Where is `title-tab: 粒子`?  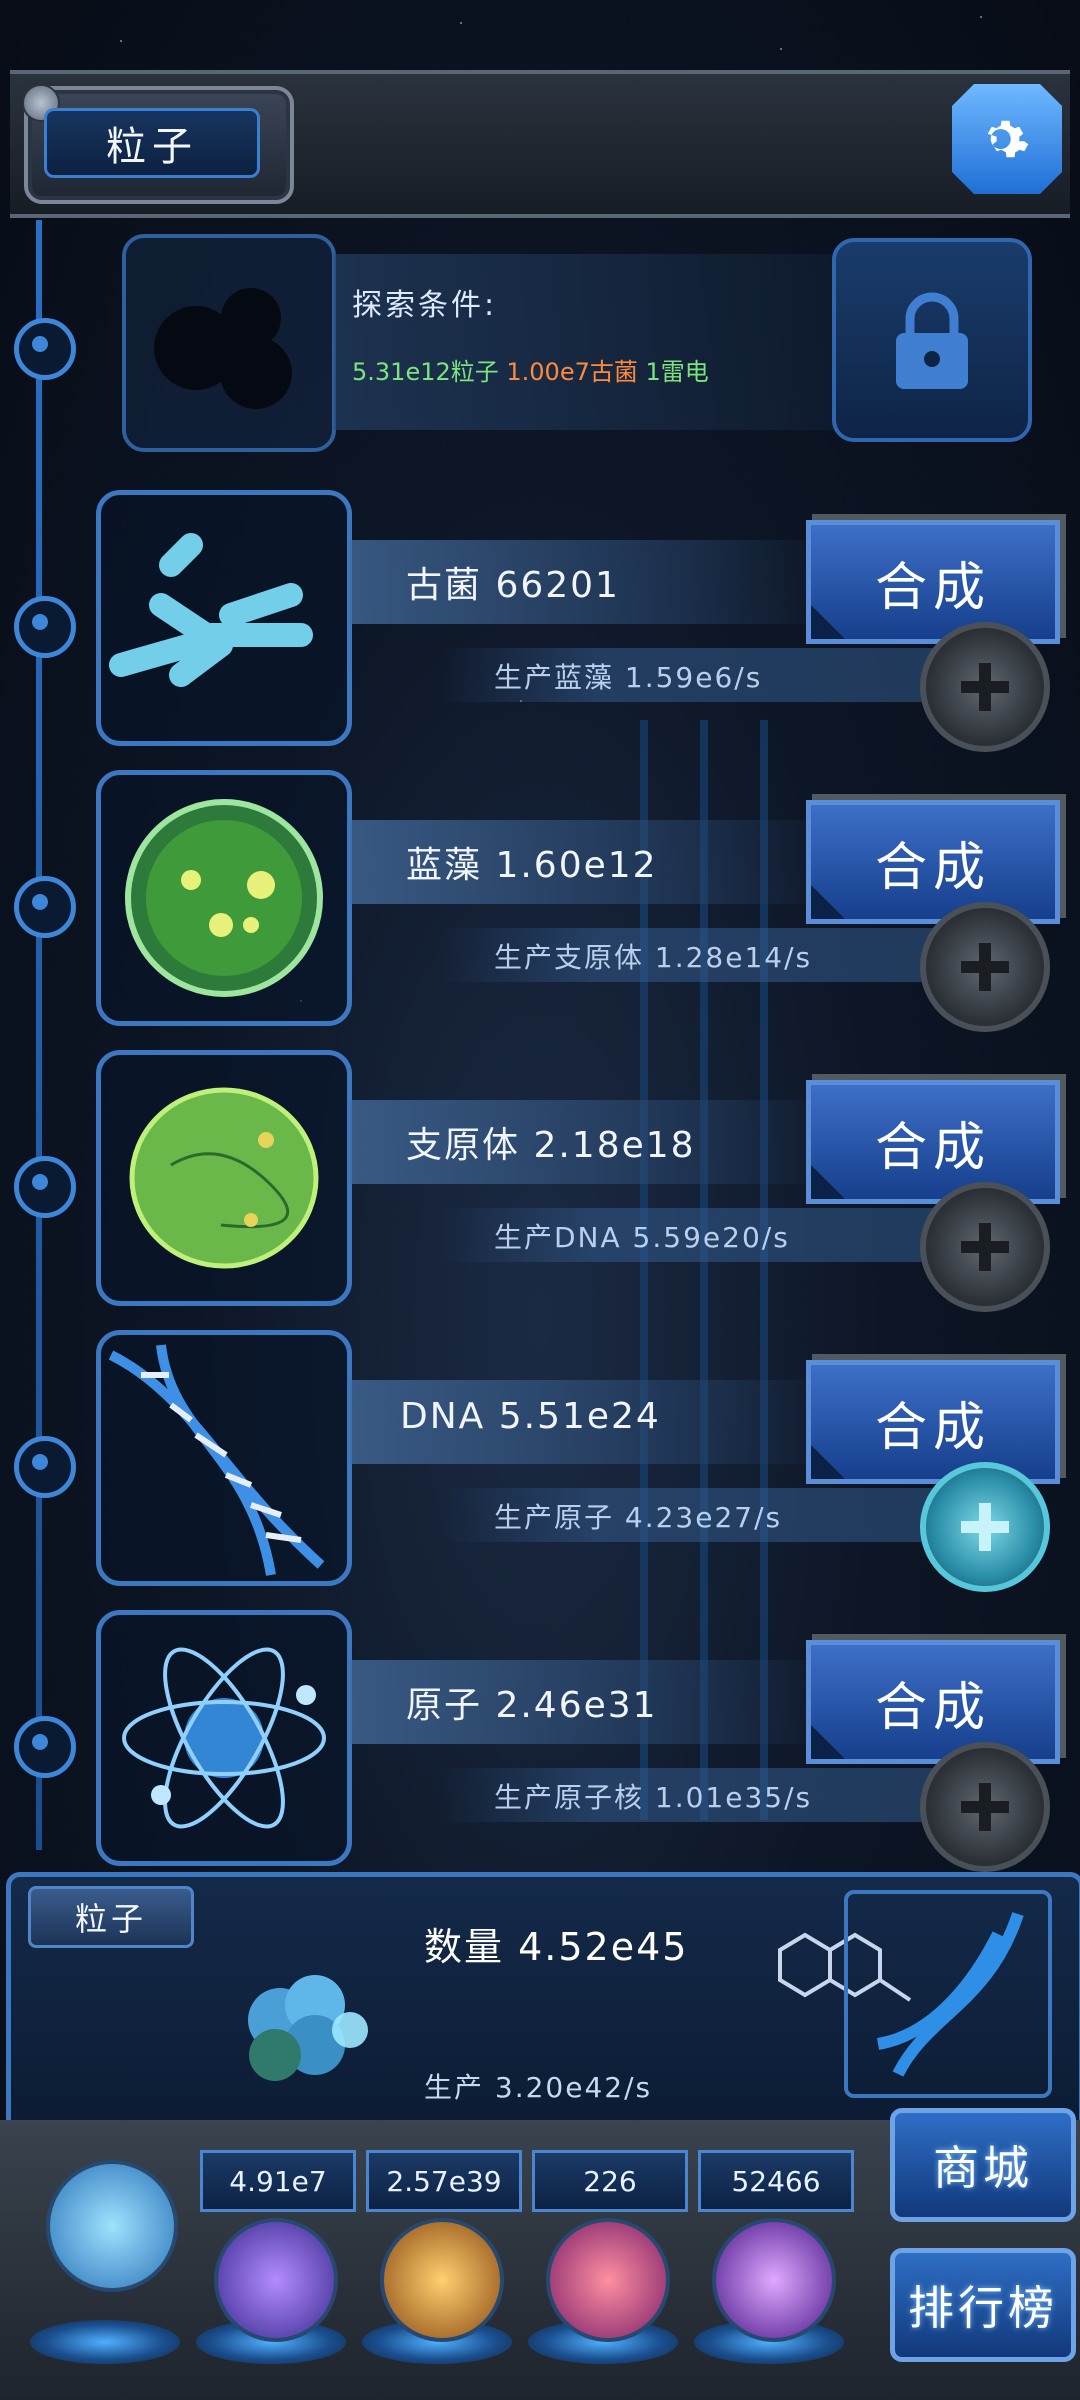
title-tab: 粒子 is located at coordinates (158, 144).